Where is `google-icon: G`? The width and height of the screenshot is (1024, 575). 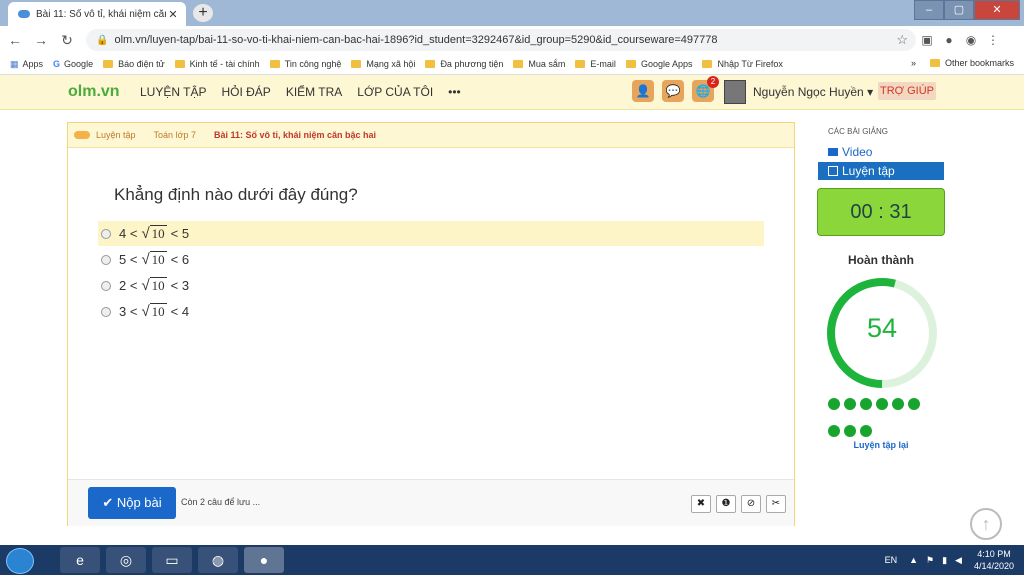 google-icon: G is located at coordinates (57, 64).